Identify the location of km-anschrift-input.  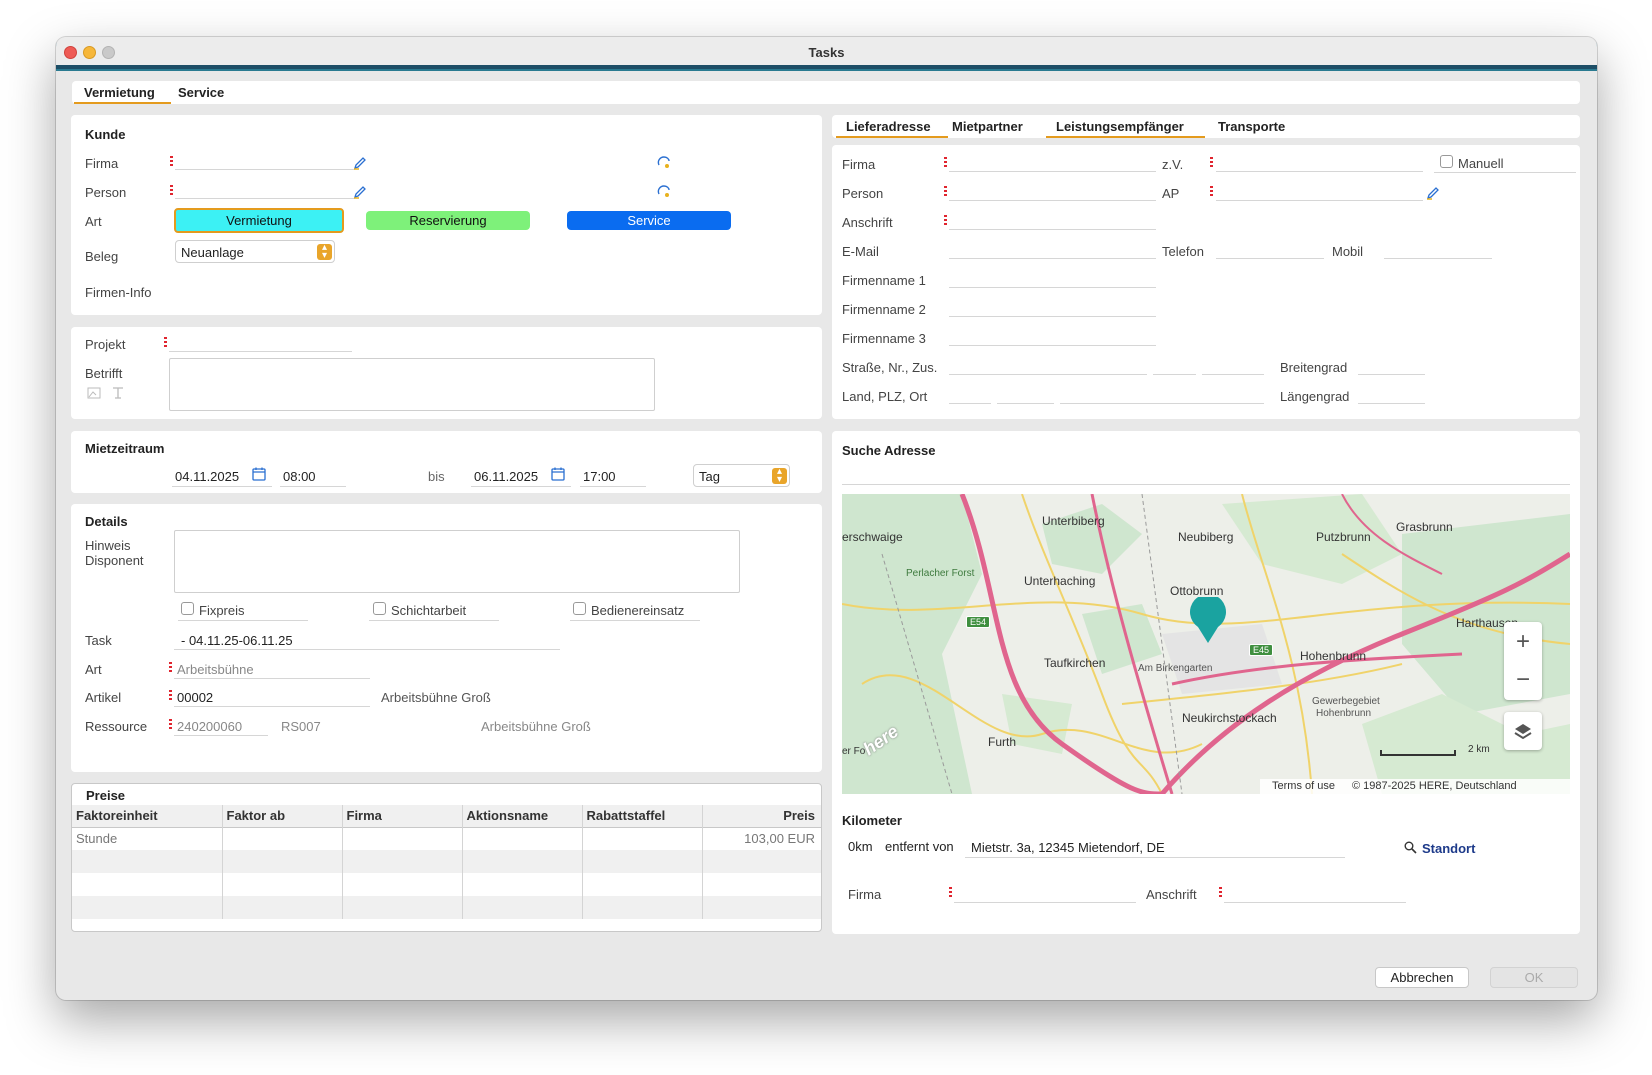
(1315, 902).